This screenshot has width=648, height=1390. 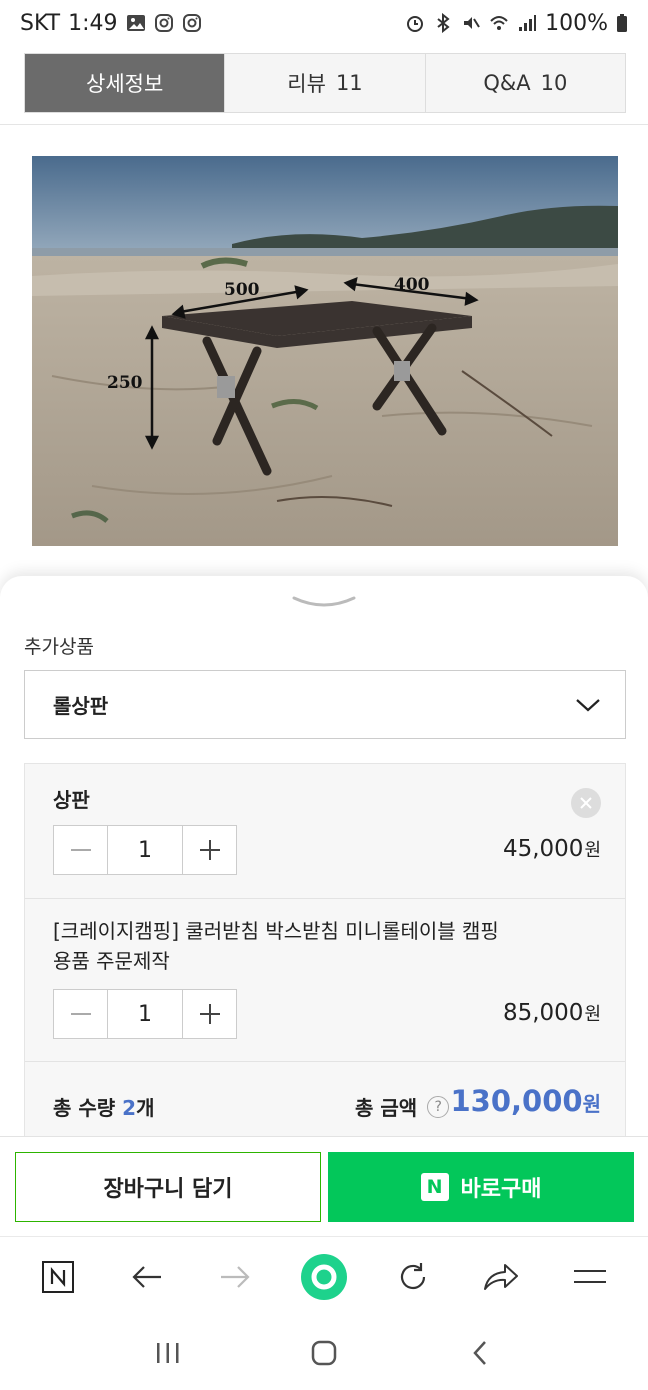 What do you see at coordinates (543, 849) in the screenshot?
I see `item-price-value: 45,000` at bounding box center [543, 849].